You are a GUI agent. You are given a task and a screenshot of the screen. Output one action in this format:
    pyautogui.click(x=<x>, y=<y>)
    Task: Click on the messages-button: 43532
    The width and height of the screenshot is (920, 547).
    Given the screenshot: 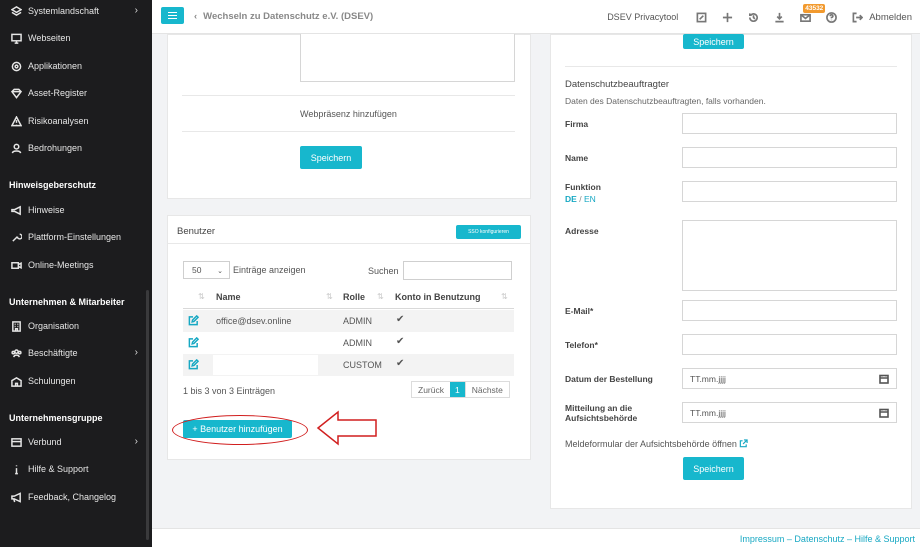 What is the action you would take?
    pyautogui.click(x=809, y=17)
    